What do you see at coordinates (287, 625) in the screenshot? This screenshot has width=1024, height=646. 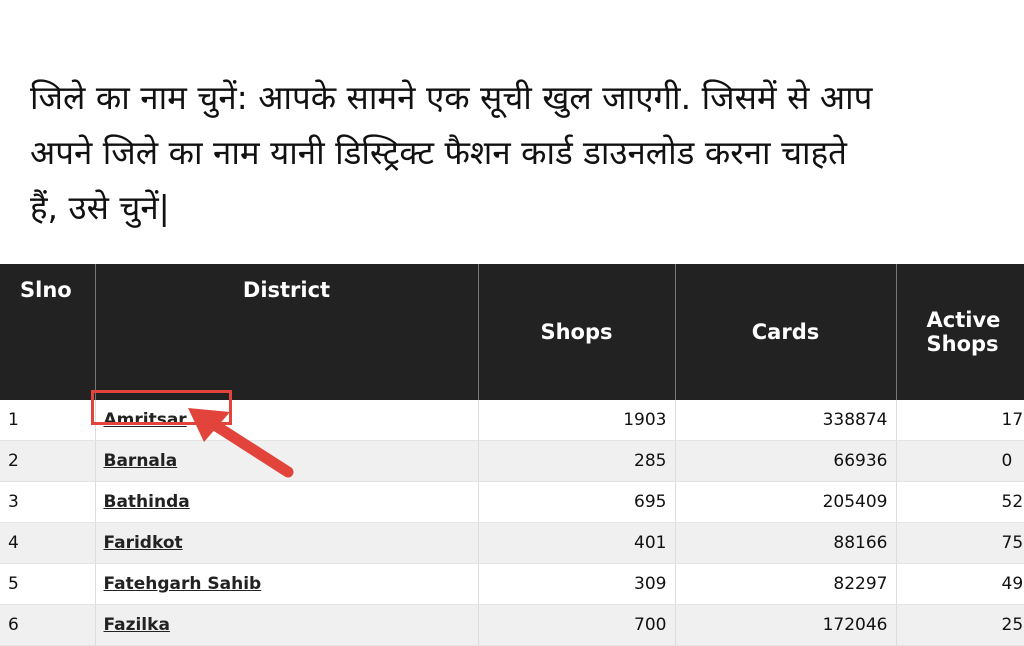 I see `cell-district: Fazilka` at bounding box center [287, 625].